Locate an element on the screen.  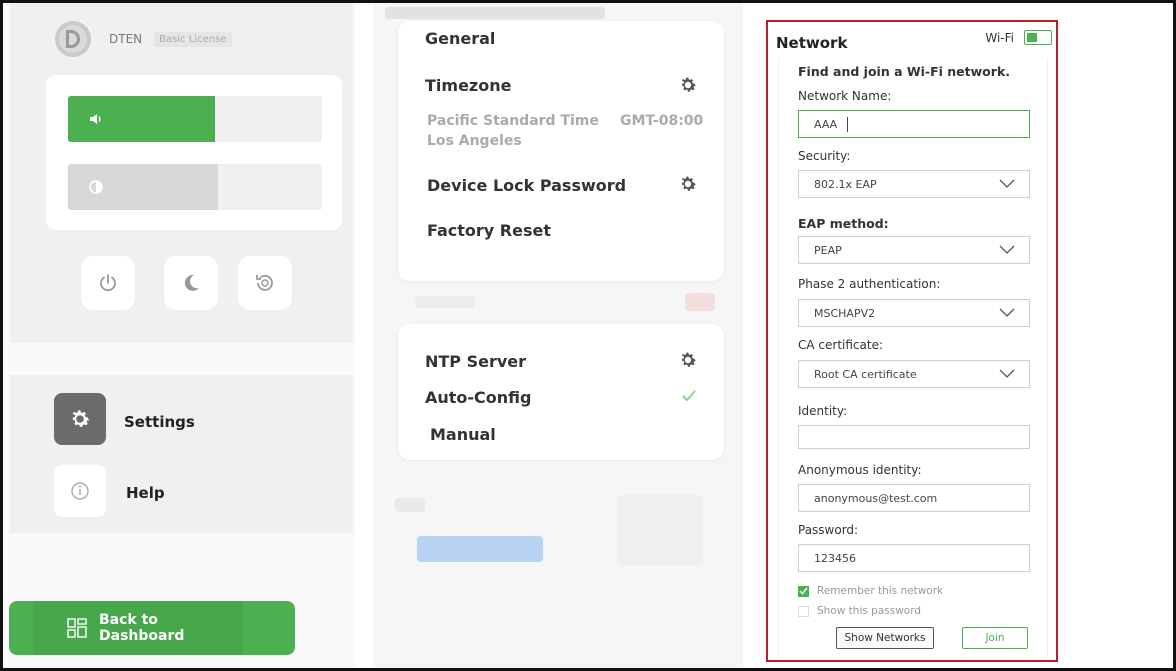
remember-network-label: Remember this network is located at coordinates (880, 591).